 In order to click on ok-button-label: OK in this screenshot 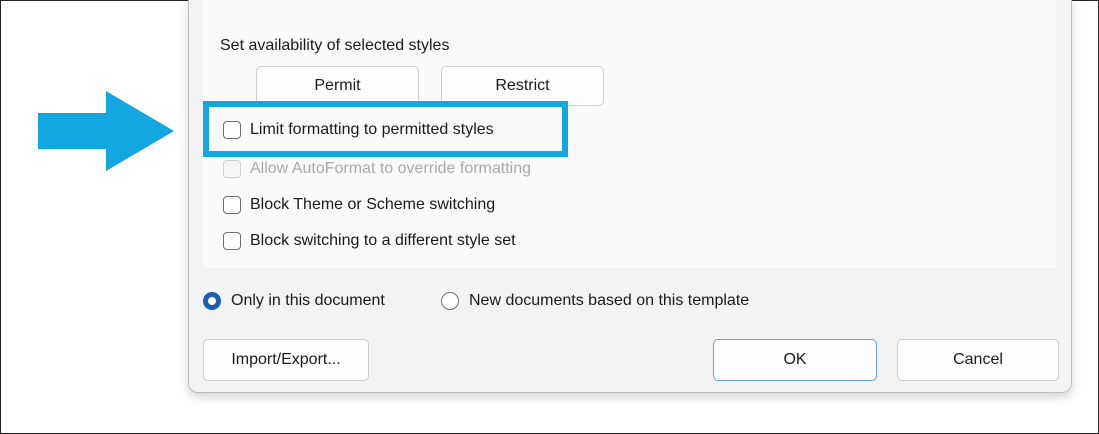, I will do `click(795, 359)`.